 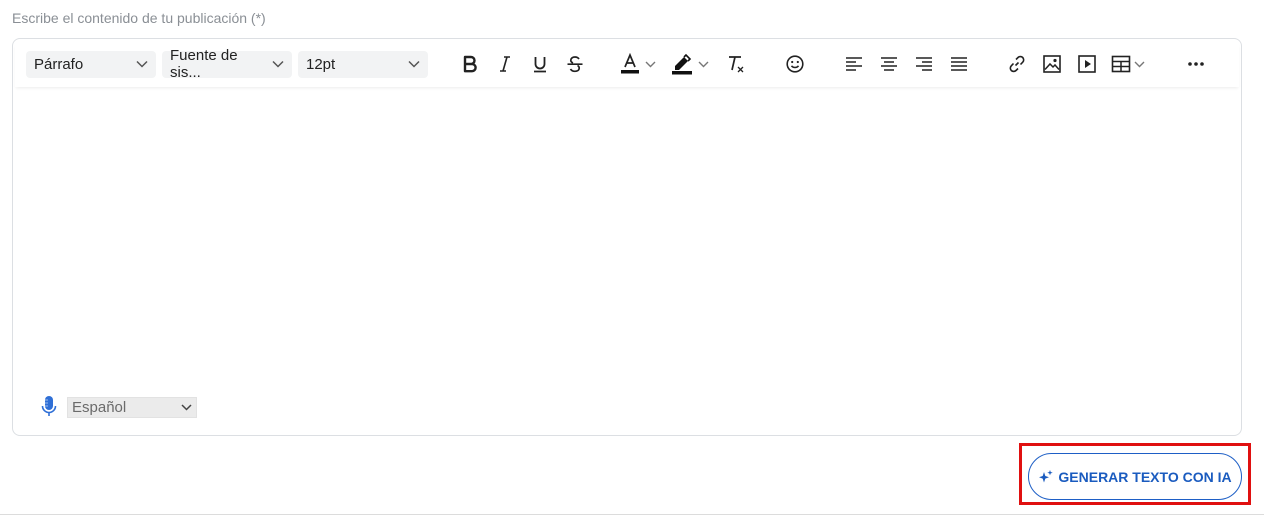 I want to click on sparkles-icon, so click(x=1046, y=477).